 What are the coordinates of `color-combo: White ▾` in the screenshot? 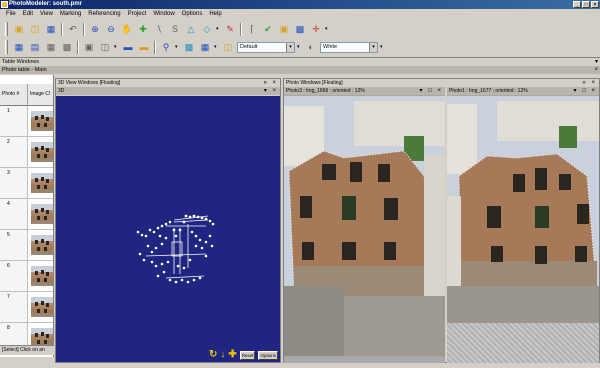 It's located at (349, 47).